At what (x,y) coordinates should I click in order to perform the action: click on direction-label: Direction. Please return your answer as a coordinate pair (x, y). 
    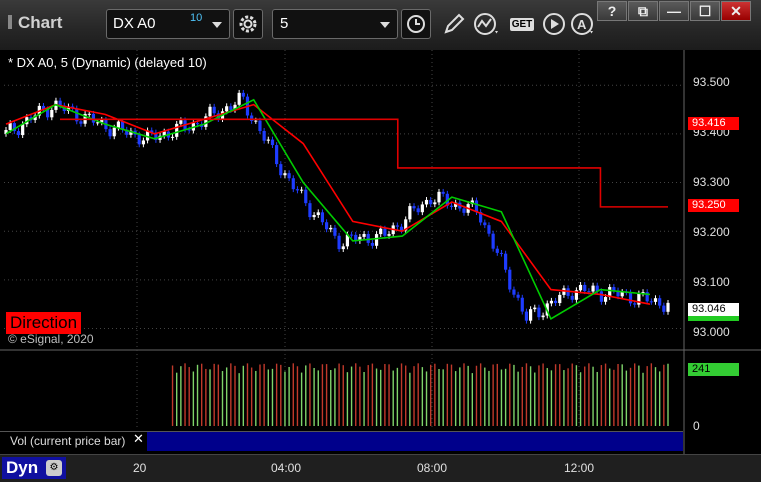
    Looking at the image, I should click on (44, 323).